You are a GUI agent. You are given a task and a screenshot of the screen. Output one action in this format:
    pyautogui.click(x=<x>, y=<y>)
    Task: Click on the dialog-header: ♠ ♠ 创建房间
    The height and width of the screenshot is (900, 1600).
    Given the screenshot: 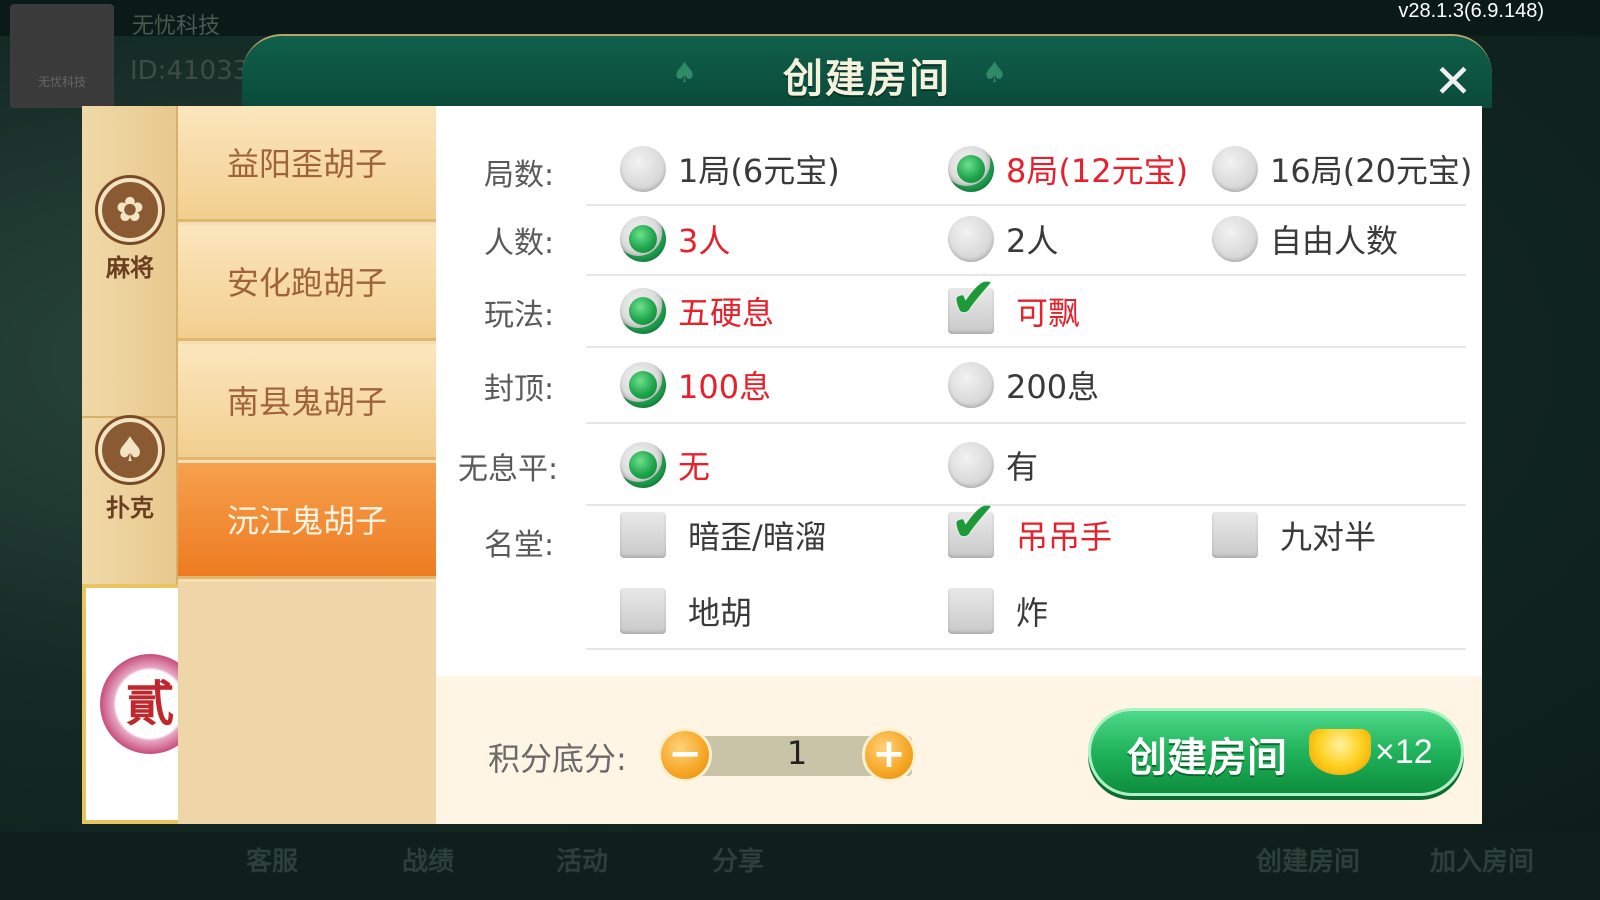 What is the action you would take?
    pyautogui.click(x=867, y=71)
    